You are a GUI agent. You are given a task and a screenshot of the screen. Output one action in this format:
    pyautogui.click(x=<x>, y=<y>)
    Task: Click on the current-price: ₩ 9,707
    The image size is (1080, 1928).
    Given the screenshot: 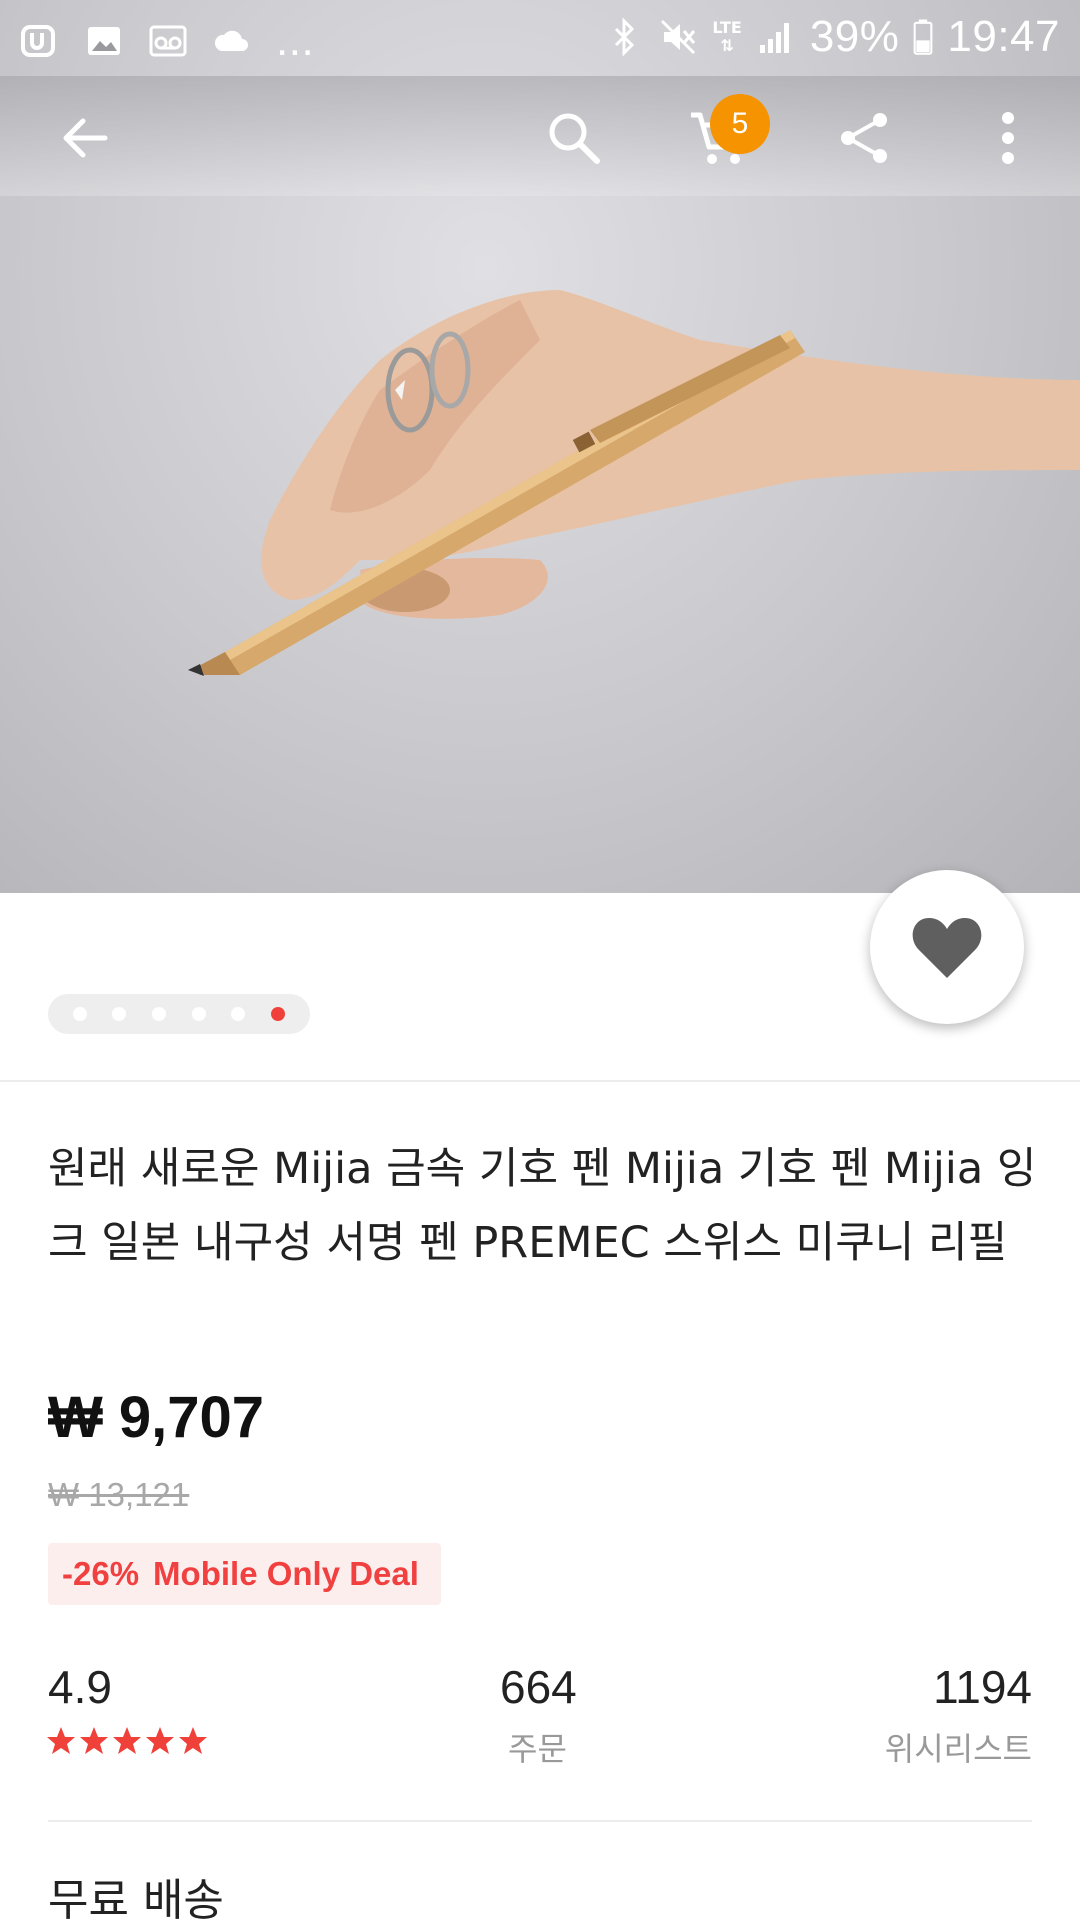 What is the action you would take?
    pyautogui.click(x=156, y=1417)
    